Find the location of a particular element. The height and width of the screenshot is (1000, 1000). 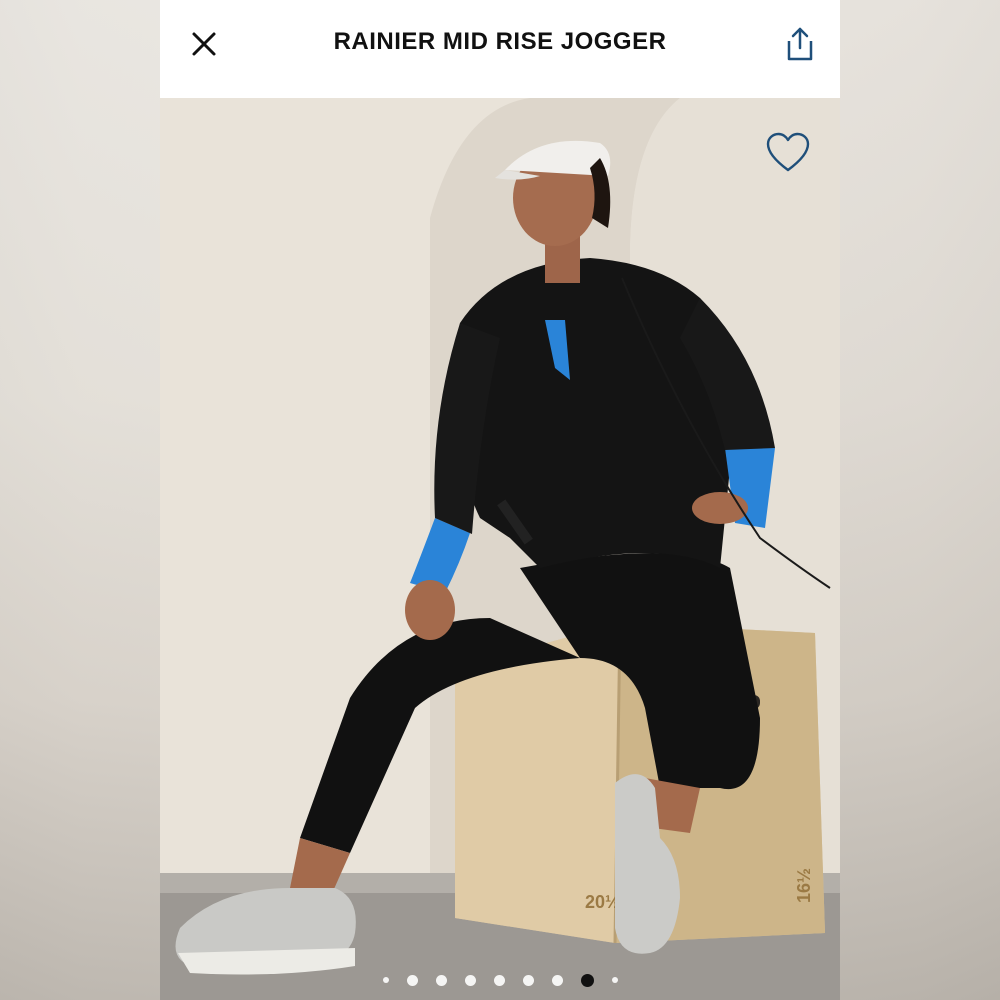

heart-outline-icon is located at coordinates (788, 152).